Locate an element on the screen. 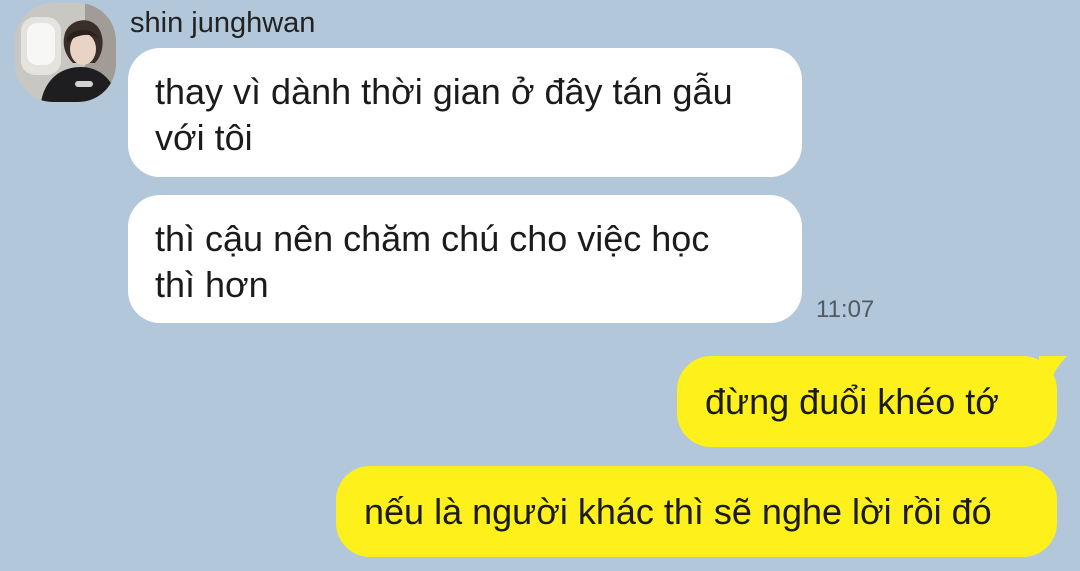 The width and height of the screenshot is (1080, 571). outgoing-message-bubble: đừng đuổi khéo tớ is located at coordinates (872, 401).